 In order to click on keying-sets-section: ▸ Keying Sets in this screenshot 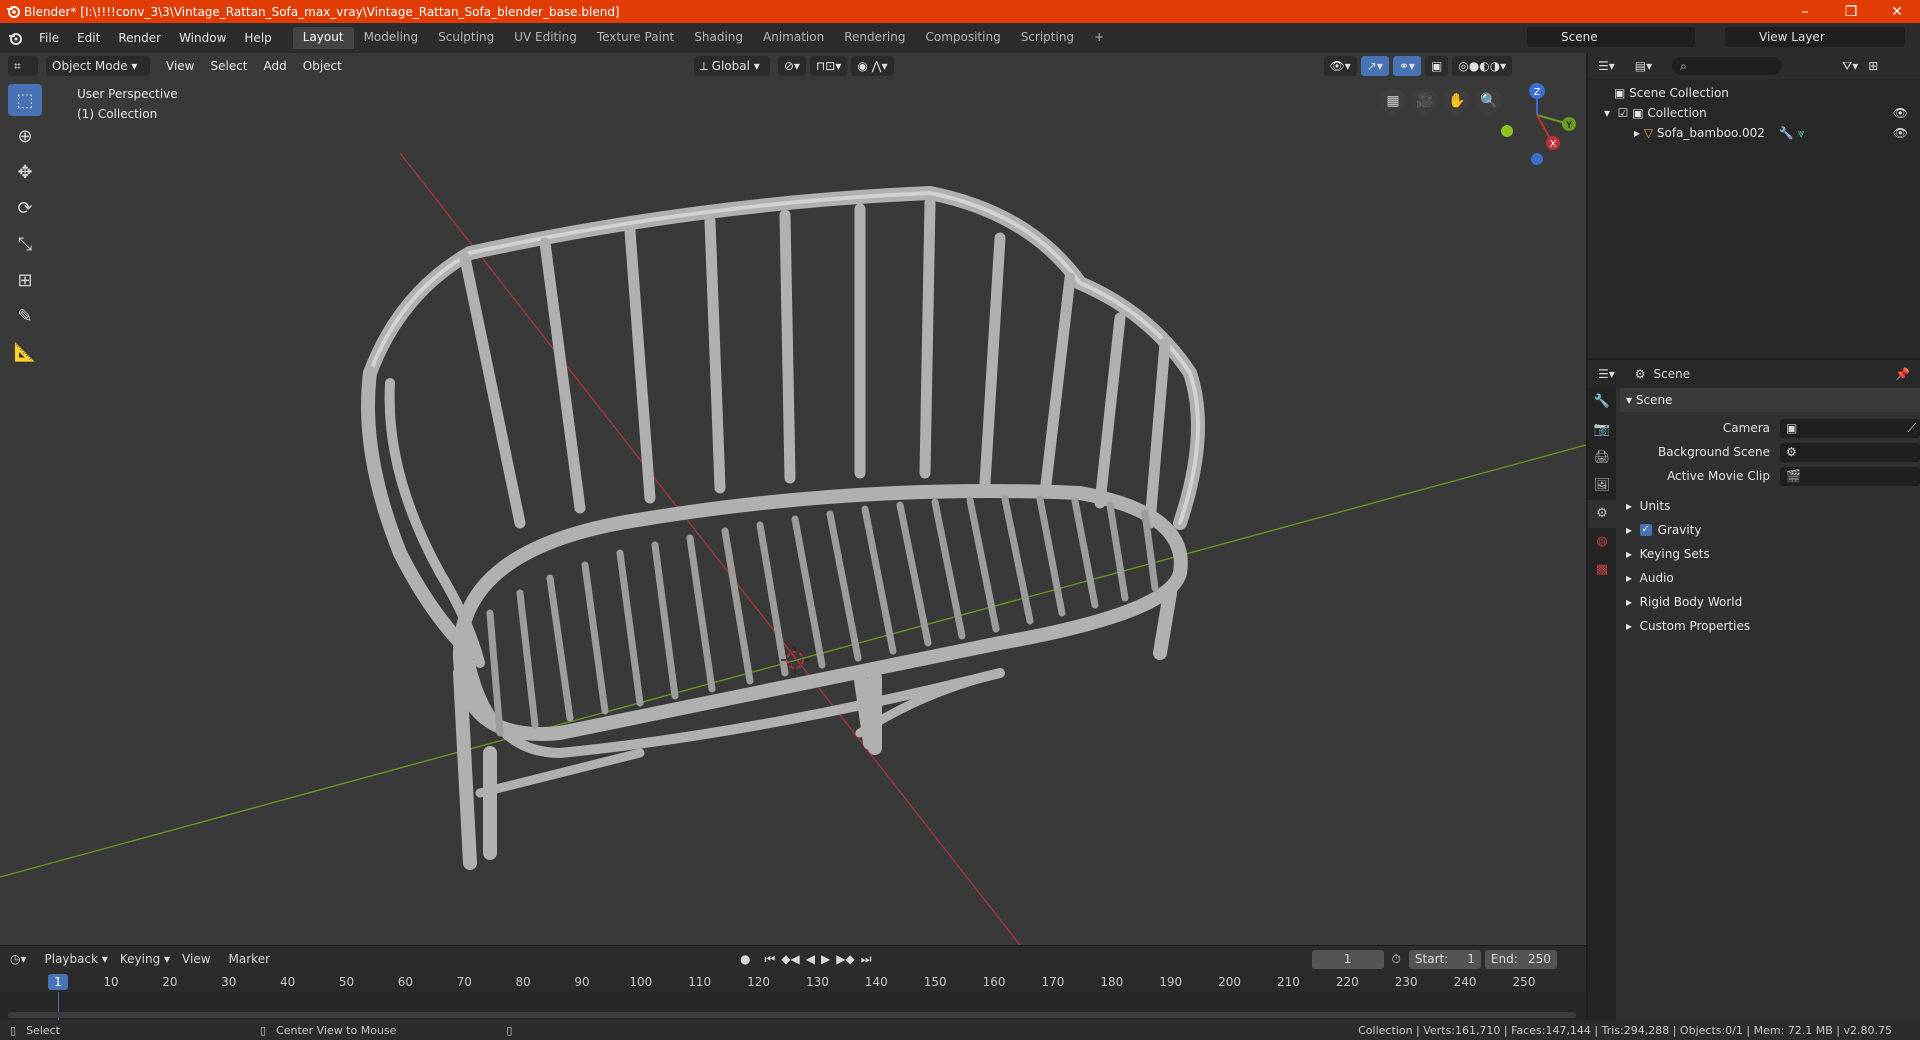, I will do `click(1770, 554)`.